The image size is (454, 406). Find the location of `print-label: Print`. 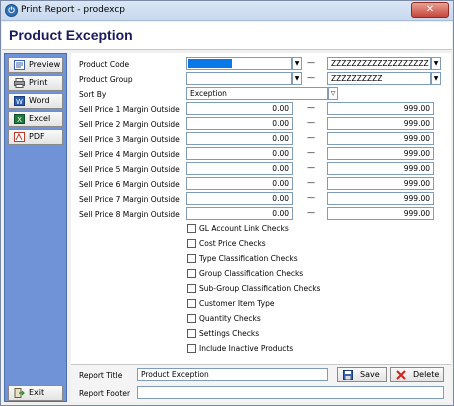

print-label: Print is located at coordinates (38, 82).